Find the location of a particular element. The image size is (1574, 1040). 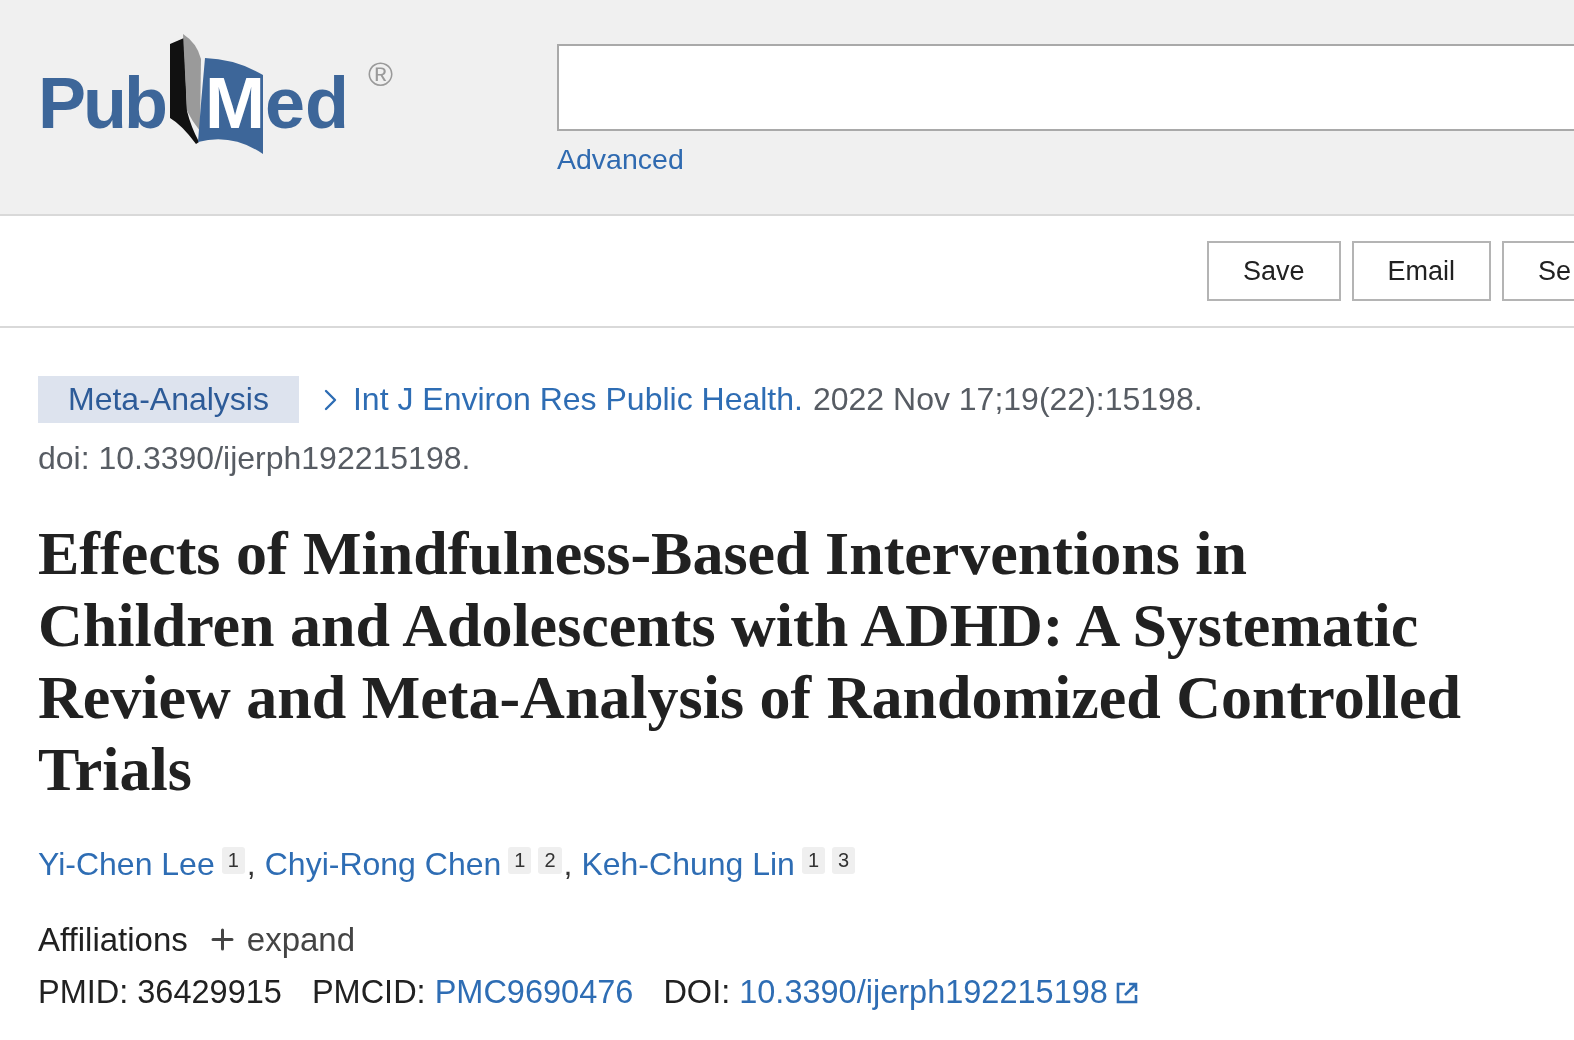

expand-button: expand is located at coordinates (283, 939).